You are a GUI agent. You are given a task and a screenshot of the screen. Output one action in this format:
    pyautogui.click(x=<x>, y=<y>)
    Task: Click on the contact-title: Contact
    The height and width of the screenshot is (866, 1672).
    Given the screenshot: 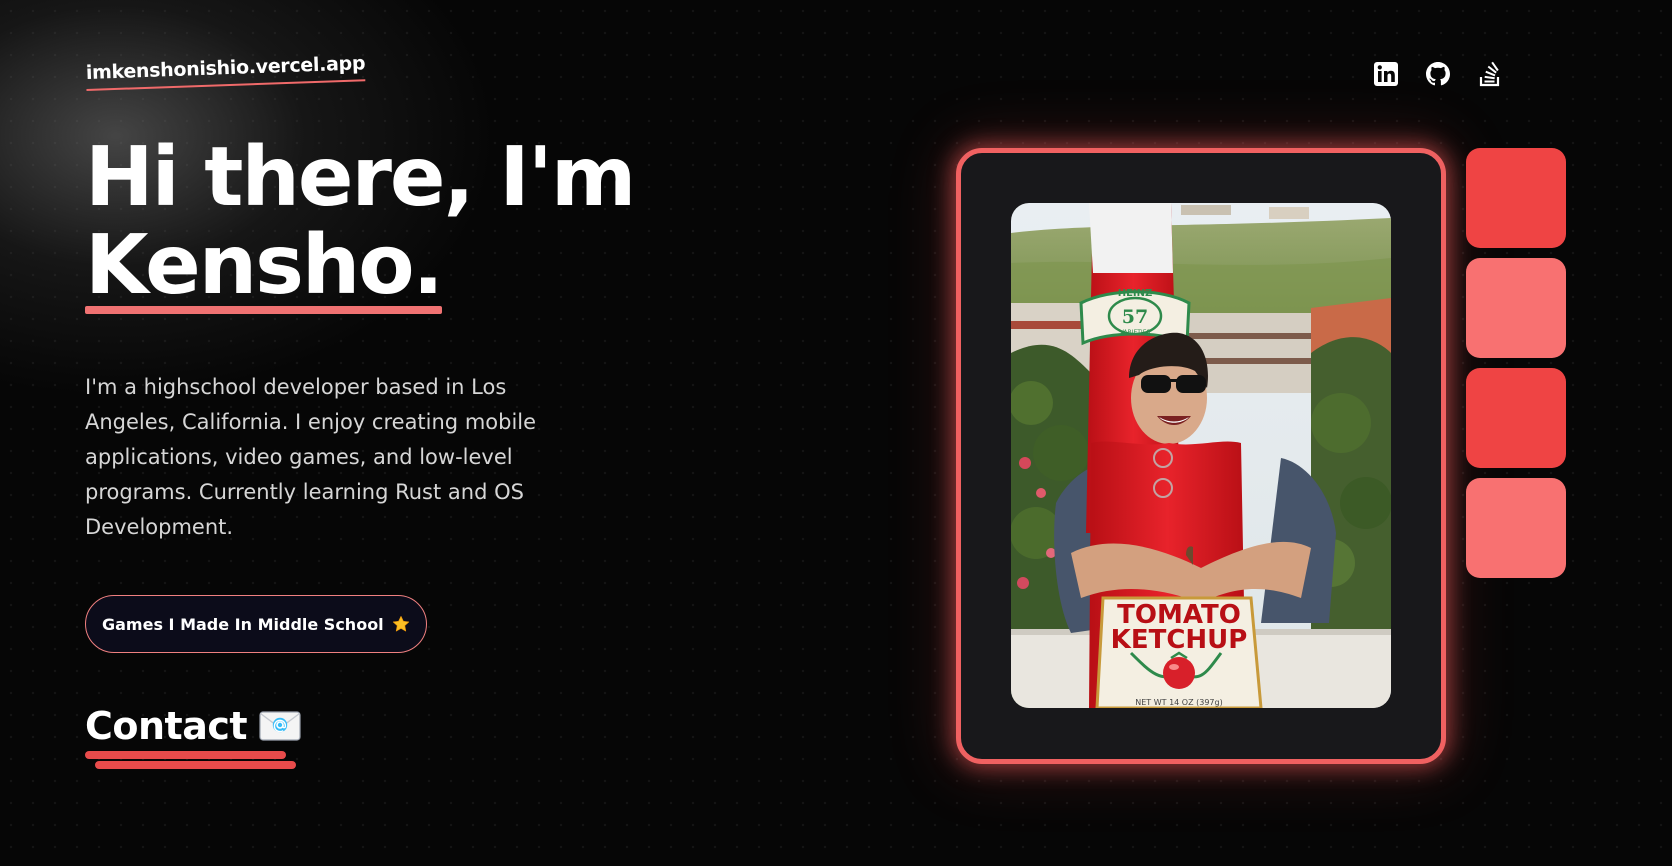 What is the action you would take?
    pyautogui.click(x=166, y=726)
    